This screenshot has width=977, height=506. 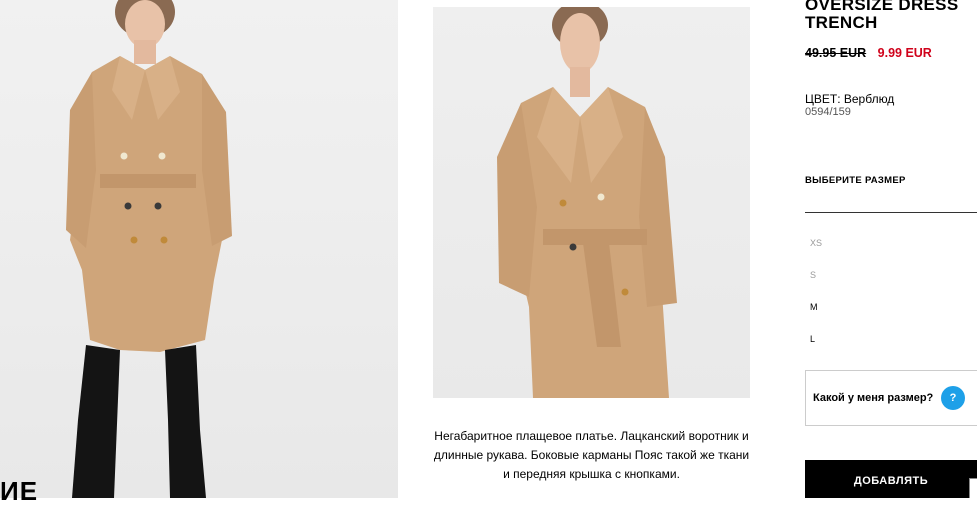 What do you see at coordinates (885, 307) in the screenshot?
I see `size-option-m: M` at bounding box center [885, 307].